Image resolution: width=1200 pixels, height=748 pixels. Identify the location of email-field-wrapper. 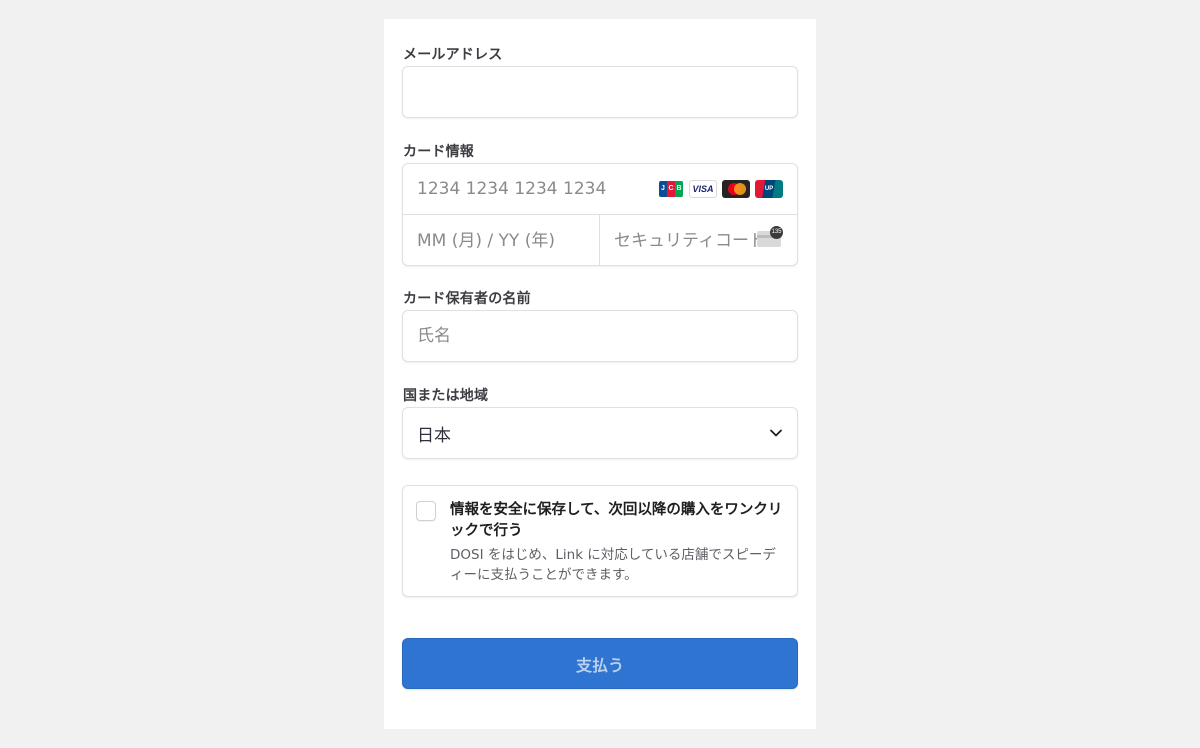
(600, 92).